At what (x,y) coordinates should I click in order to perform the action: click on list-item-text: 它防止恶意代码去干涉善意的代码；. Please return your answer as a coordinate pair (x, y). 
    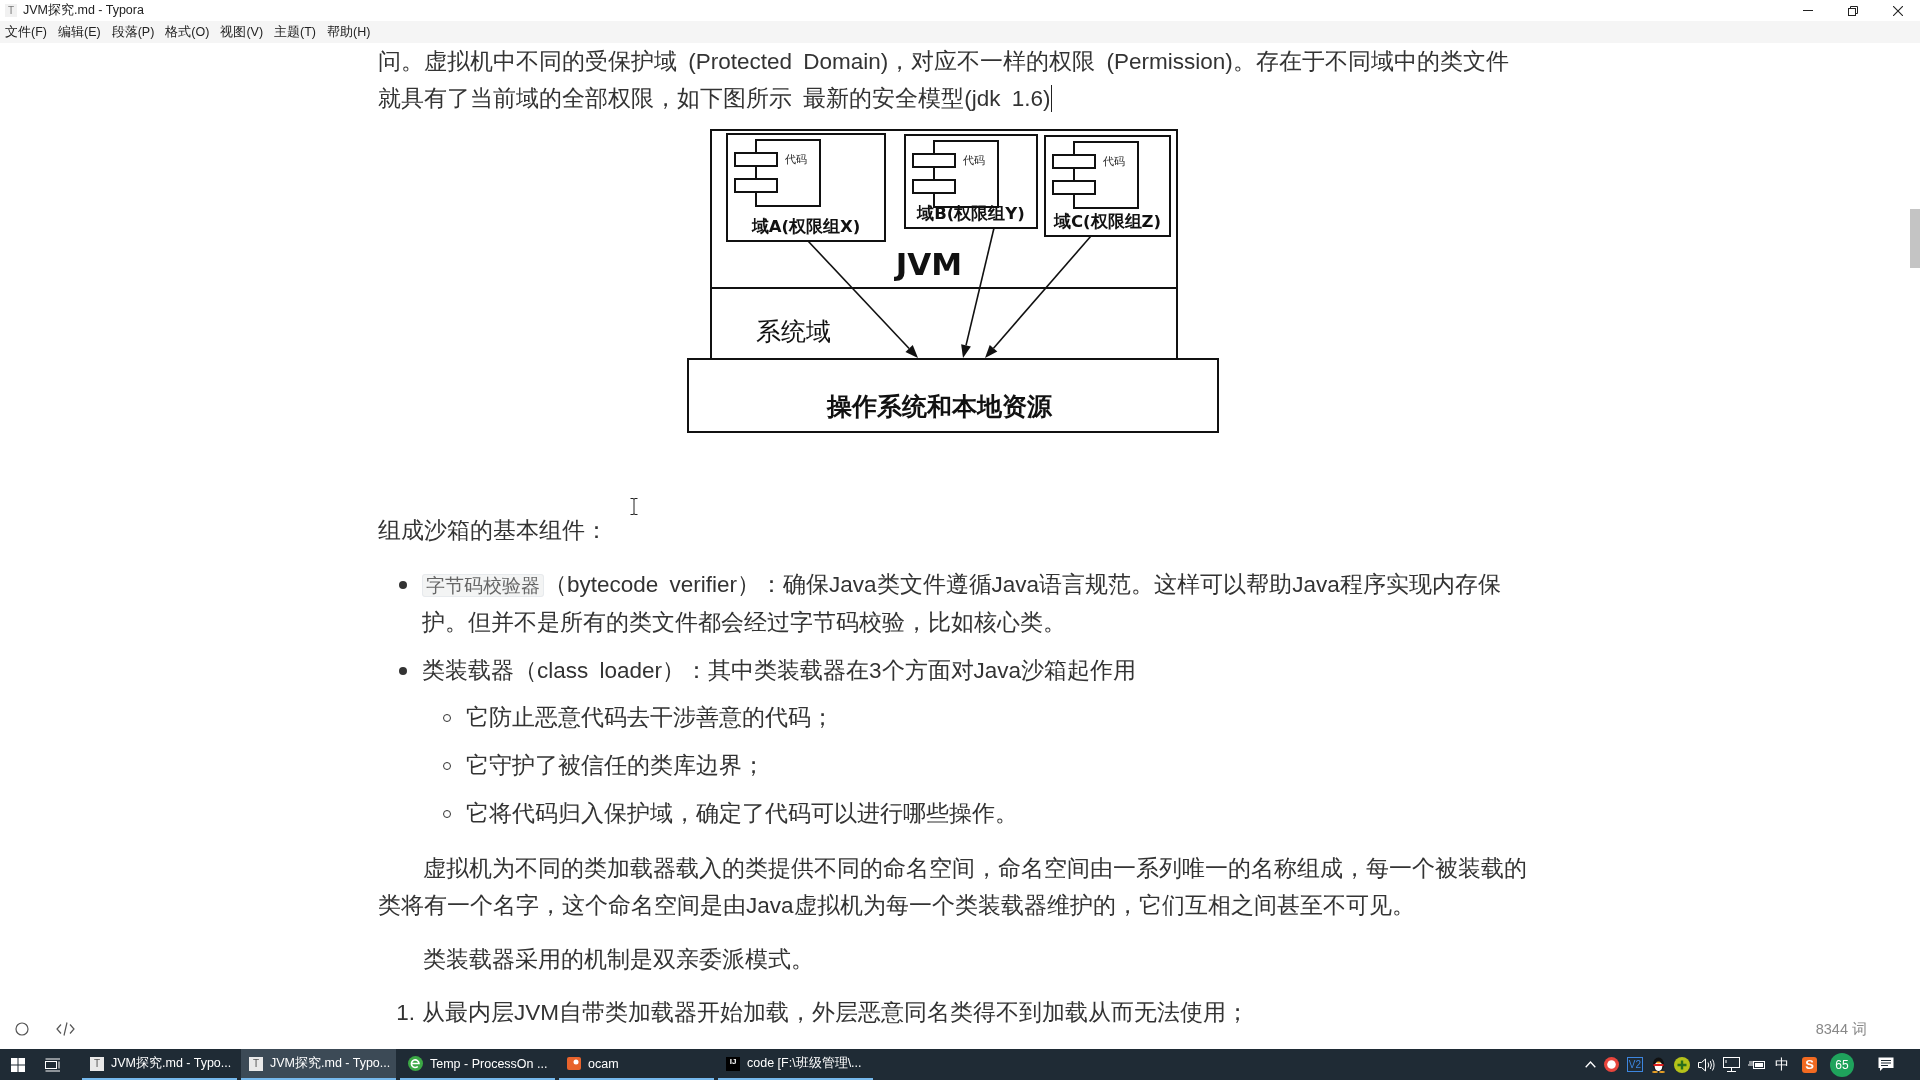
    Looking at the image, I should click on (650, 718).